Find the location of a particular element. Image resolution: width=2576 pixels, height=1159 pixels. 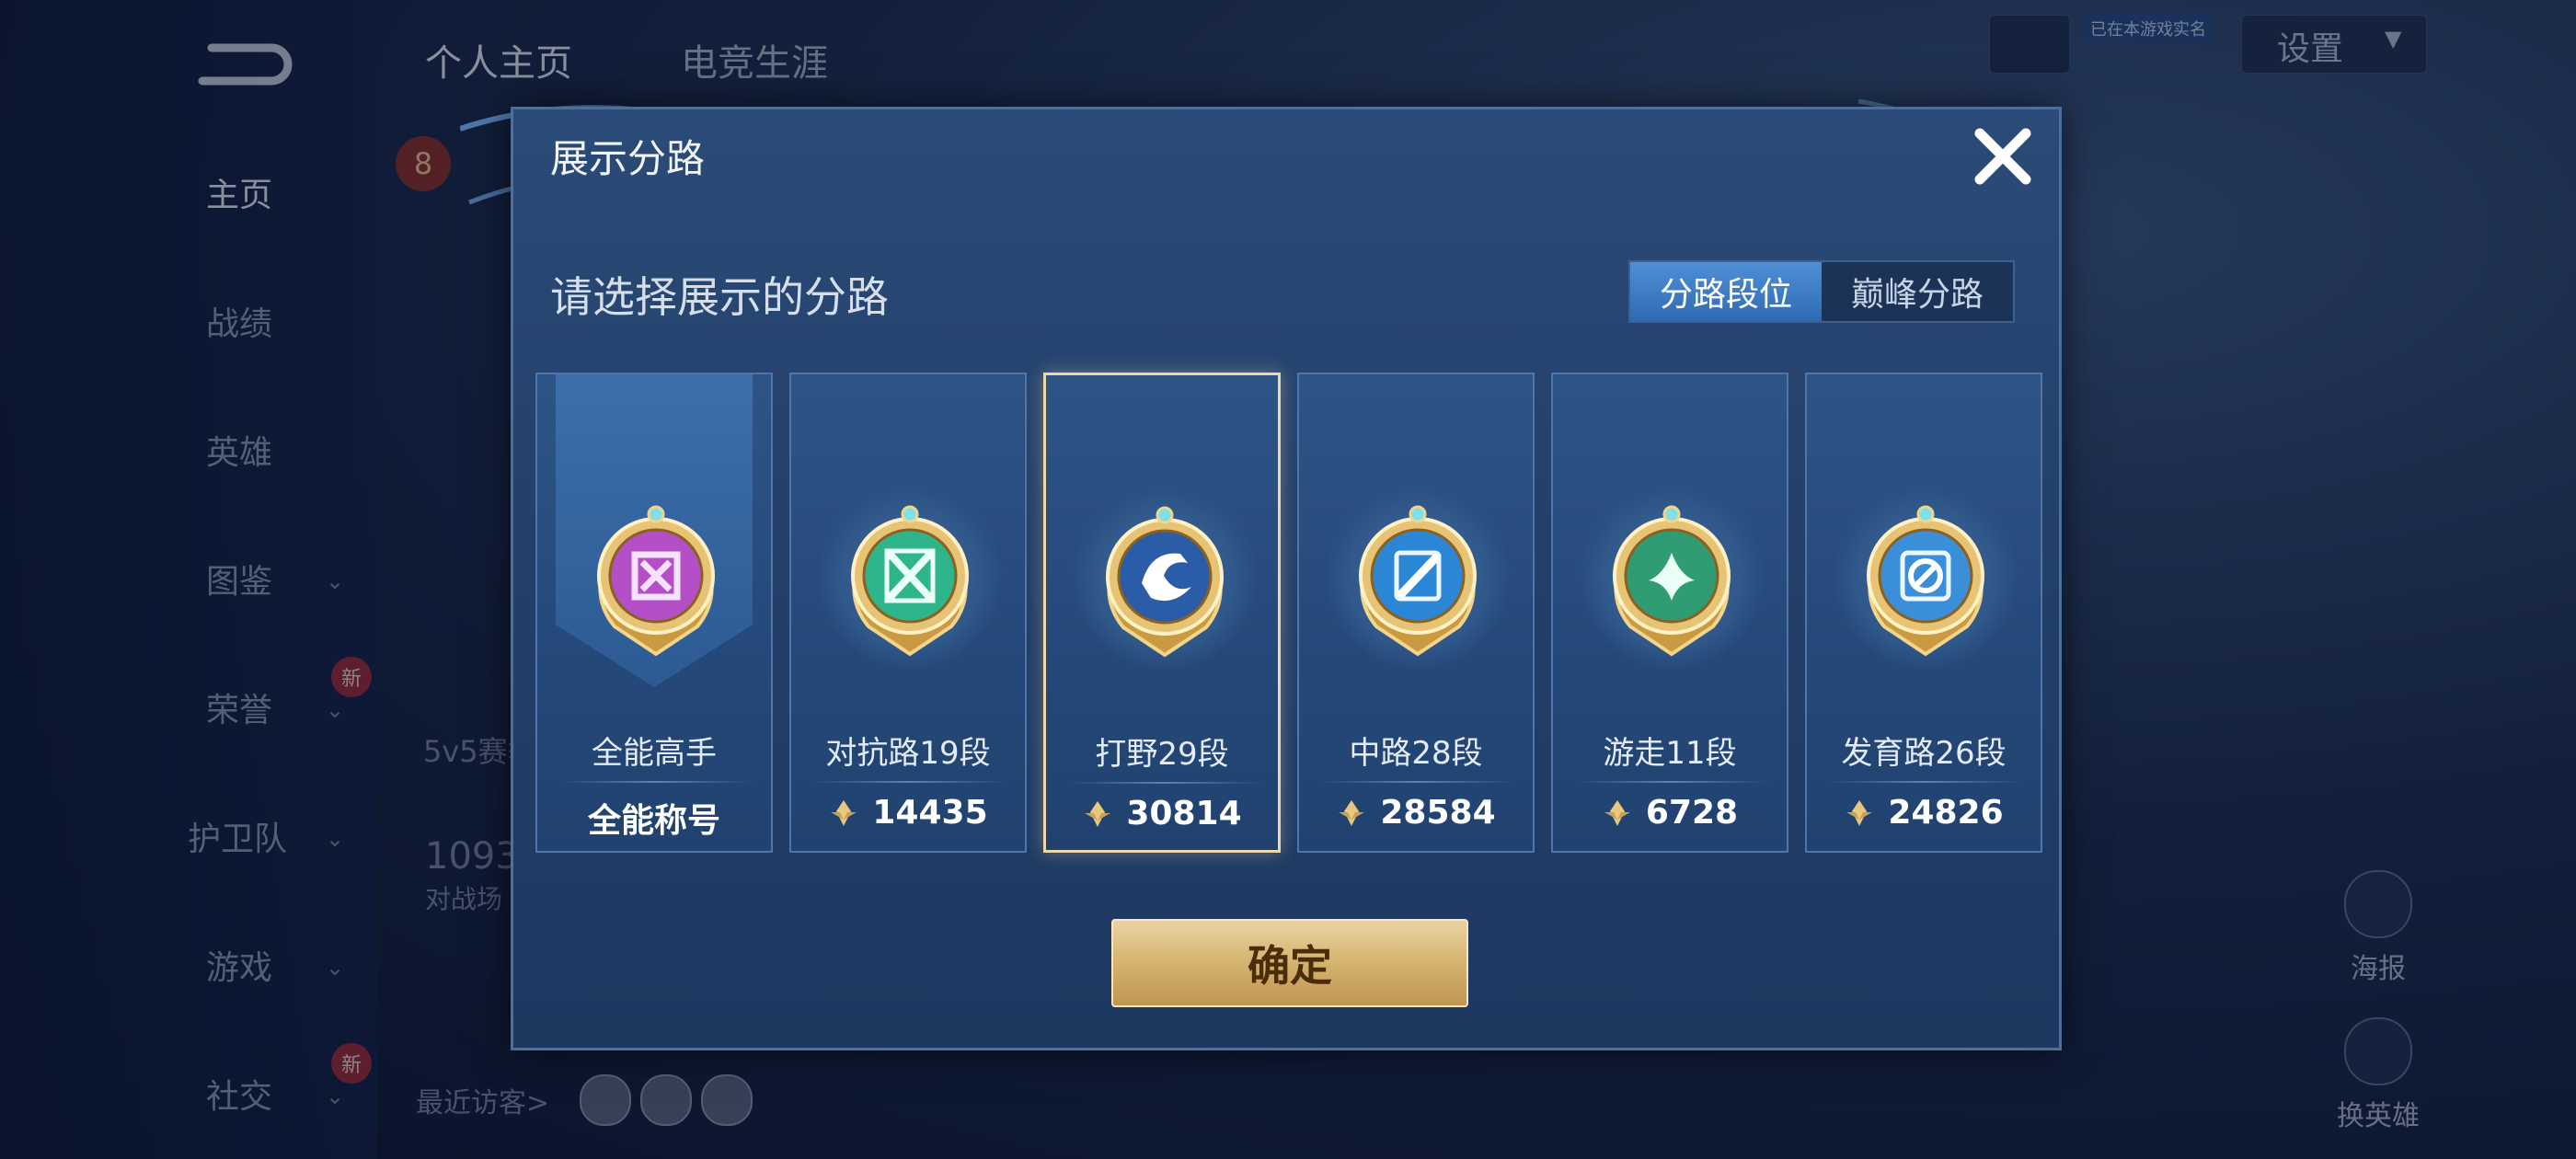

lane-card-value-text: 24826 is located at coordinates (1946, 813).